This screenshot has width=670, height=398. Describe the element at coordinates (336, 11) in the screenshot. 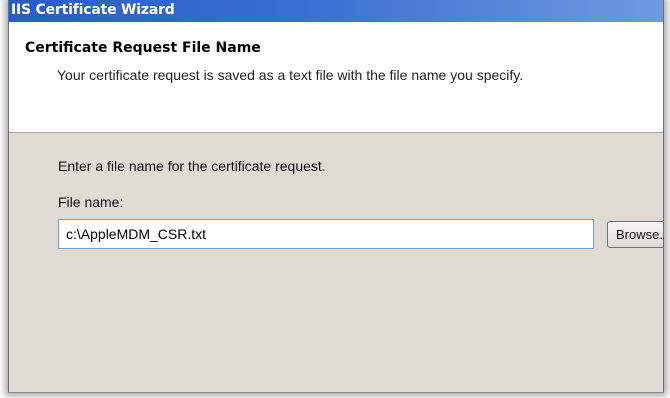

I see `title-bar: IIS Certificate Wizard` at that location.